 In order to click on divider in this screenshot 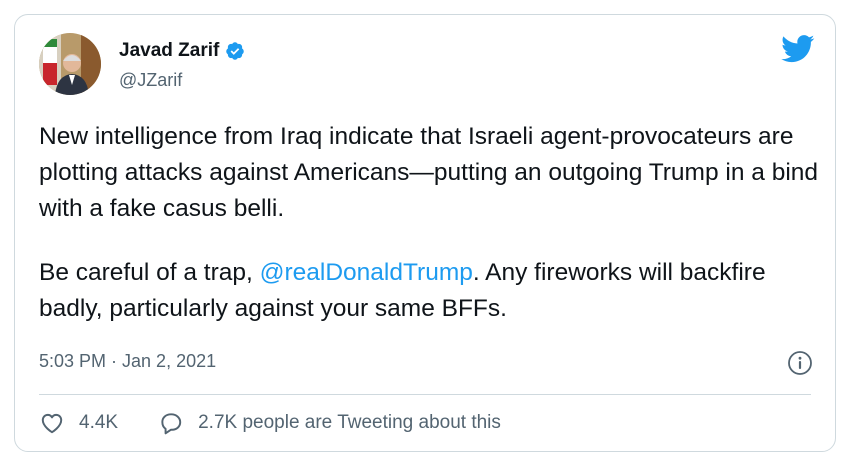, I will do `click(425, 394)`.